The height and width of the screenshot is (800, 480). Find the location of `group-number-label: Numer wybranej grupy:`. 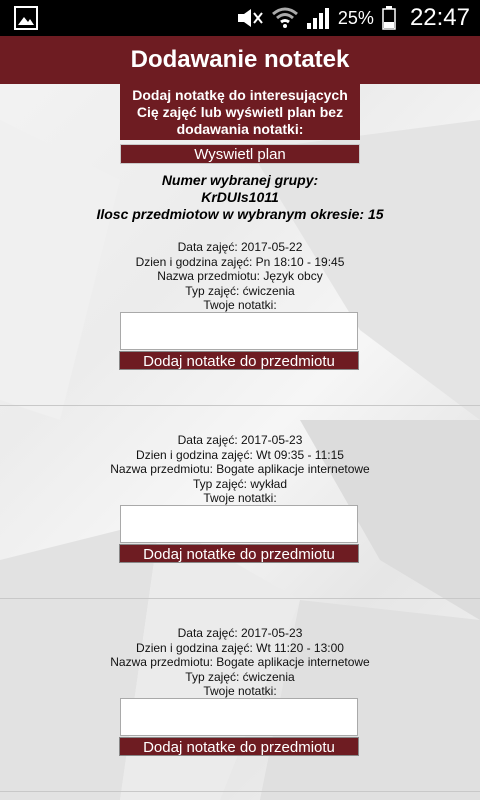

group-number-label: Numer wybranej grupy: is located at coordinates (240, 180).